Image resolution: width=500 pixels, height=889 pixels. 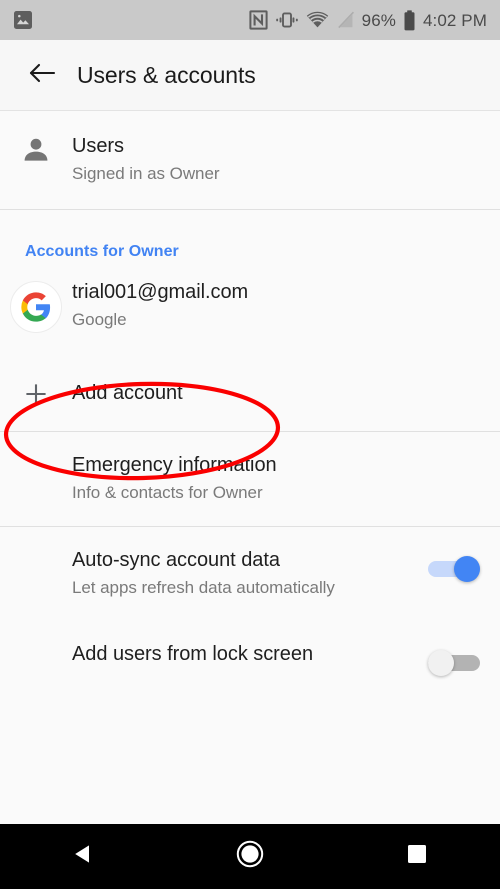 What do you see at coordinates (193, 654) in the screenshot?
I see `lock-screen-title: Add users from lock screen` at bounding box center [193, 654].